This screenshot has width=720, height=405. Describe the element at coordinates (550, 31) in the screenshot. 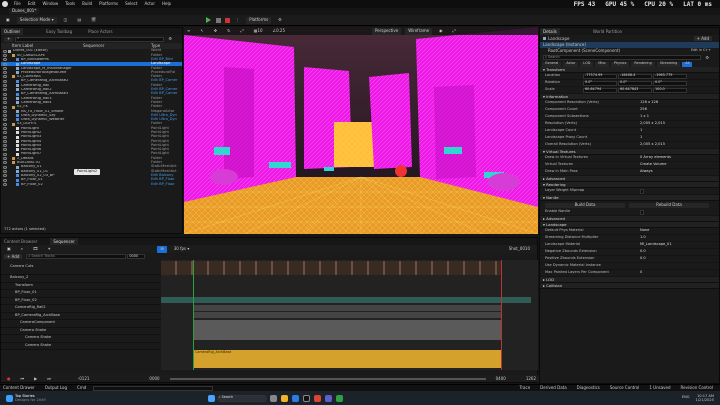

I see `tab-details: Details` at that location.